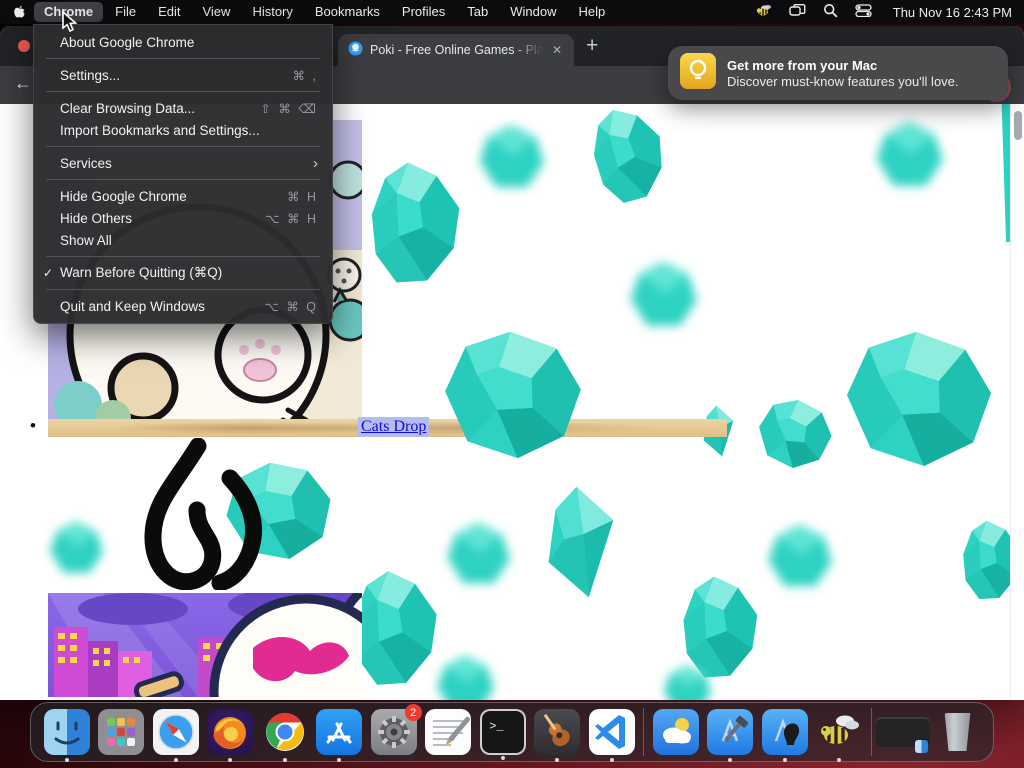 The image size is (1024, 768). What do you see at coordinates (592, 12) in the screenshot?
I see `menu-help: Help` at bounding box center [592, 12].